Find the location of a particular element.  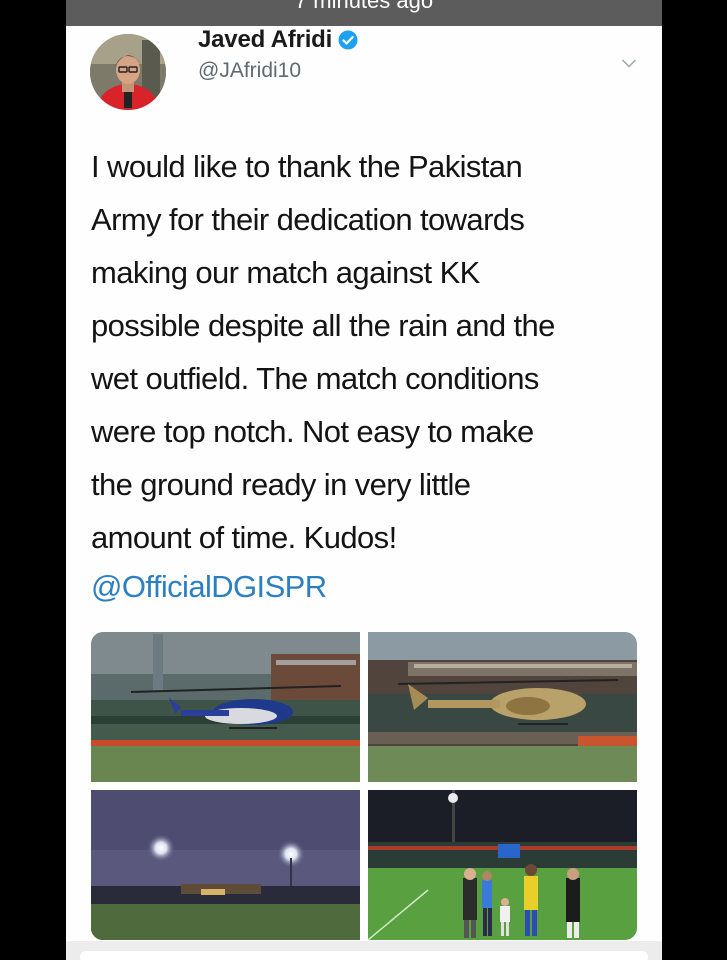

army-helicopter-photo-icon is located at coordinates (502, 707).